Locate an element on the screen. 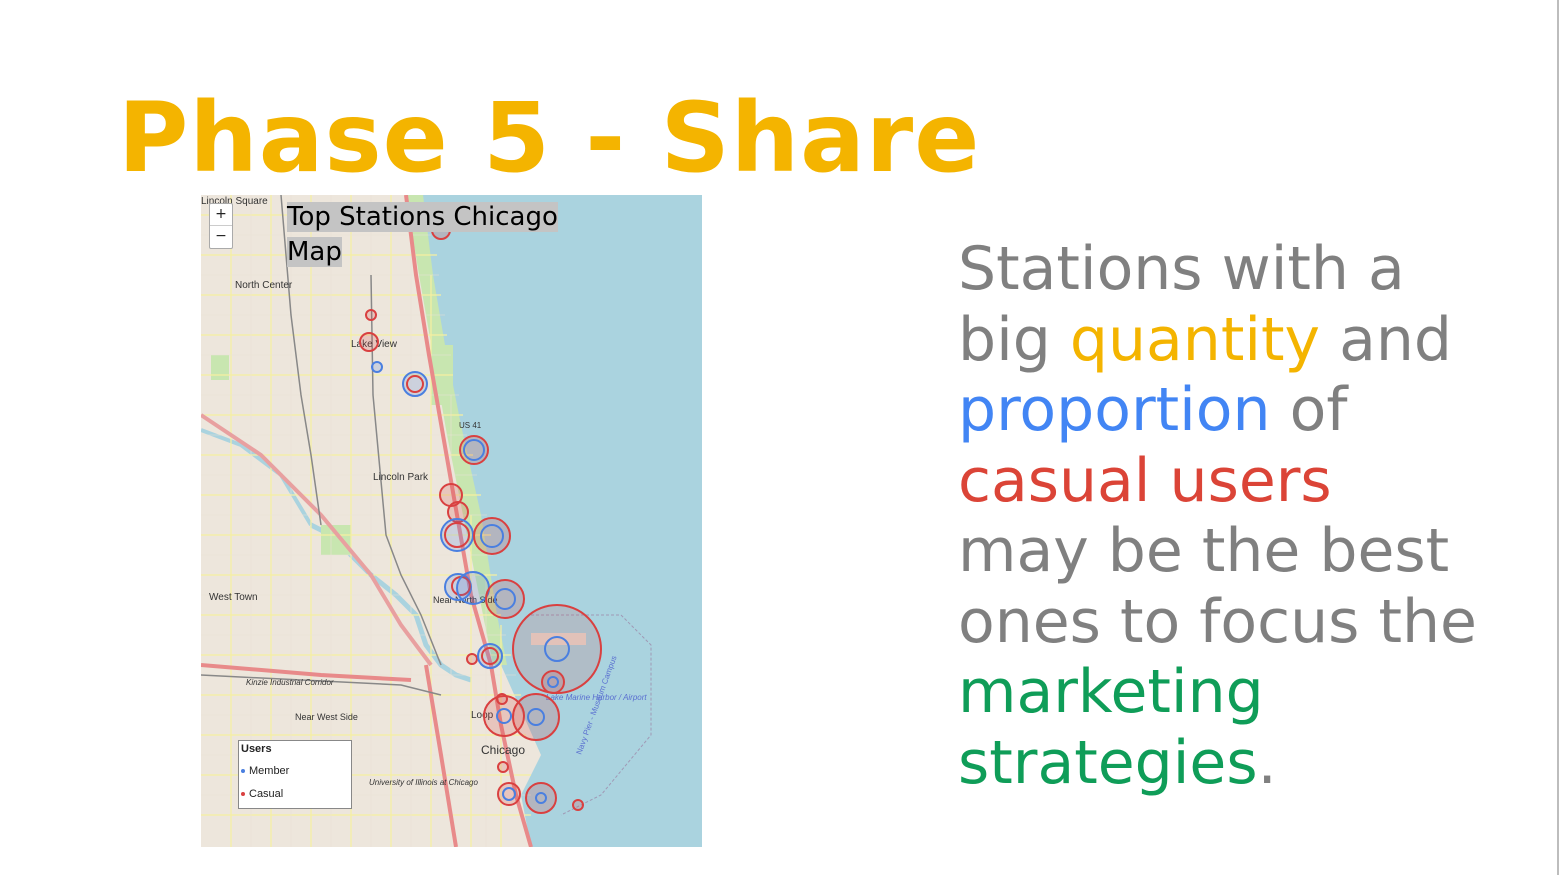  slide-right-border is located at coordinates (1558, 437).